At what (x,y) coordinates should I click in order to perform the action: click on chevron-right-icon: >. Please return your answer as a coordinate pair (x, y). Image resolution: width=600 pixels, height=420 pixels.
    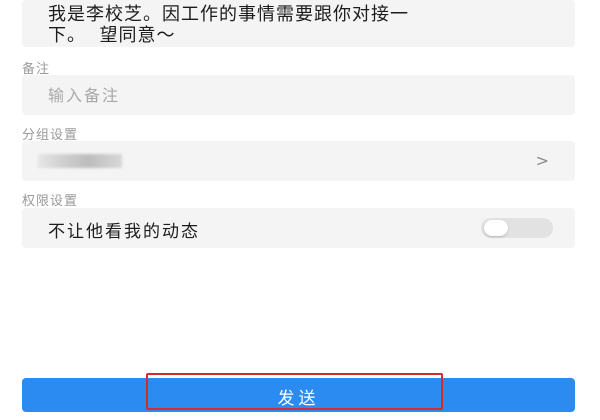
    Looking at the image, I should click on (542, 160).